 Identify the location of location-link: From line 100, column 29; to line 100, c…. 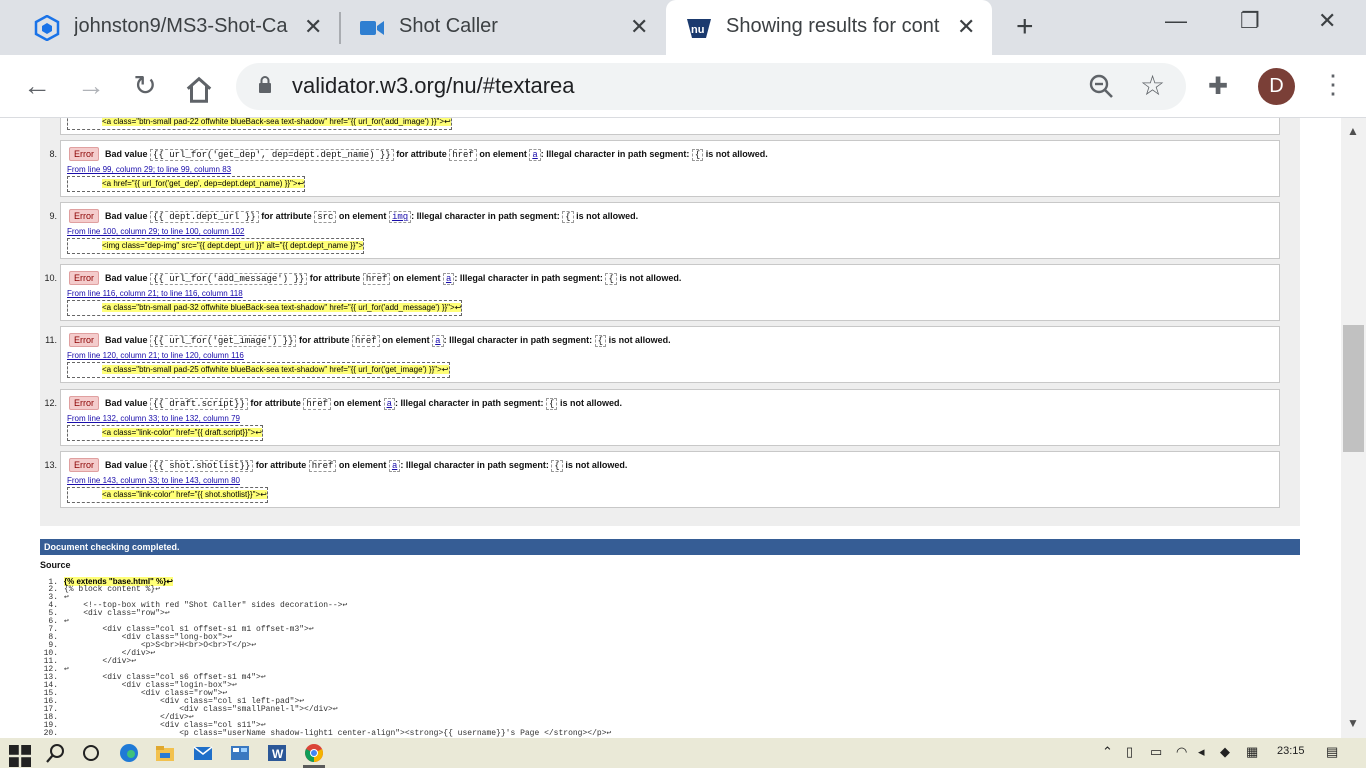
(155, 231).